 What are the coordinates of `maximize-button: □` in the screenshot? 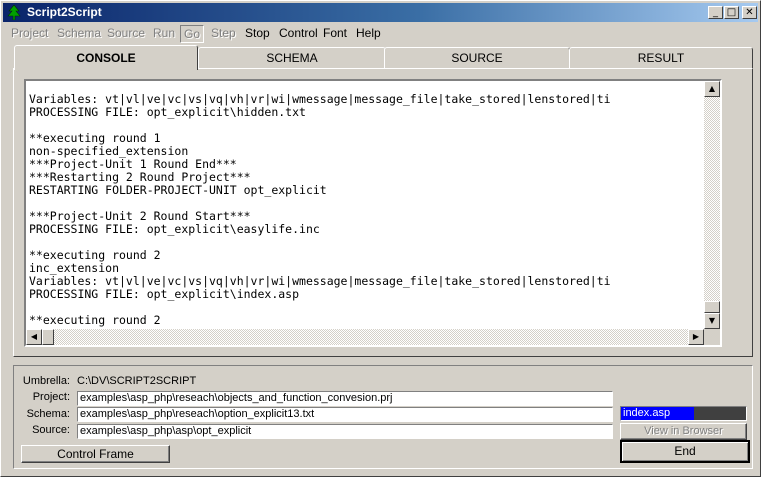 It's located at (731, 12).